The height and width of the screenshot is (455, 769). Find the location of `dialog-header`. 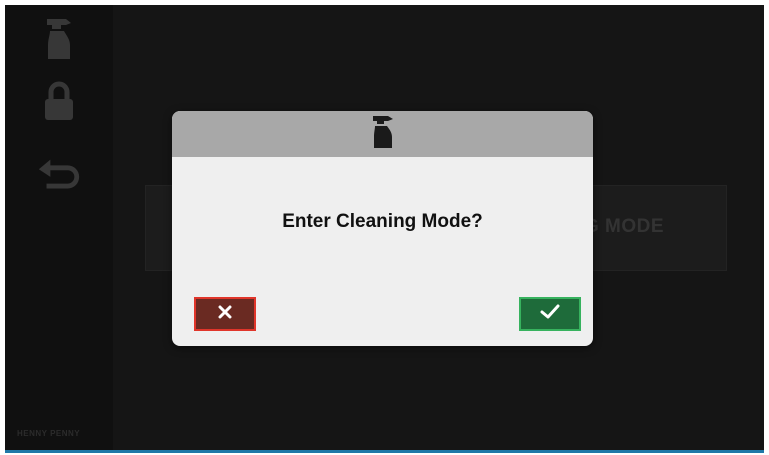

dialog-header is located at coordinates (382, 134).